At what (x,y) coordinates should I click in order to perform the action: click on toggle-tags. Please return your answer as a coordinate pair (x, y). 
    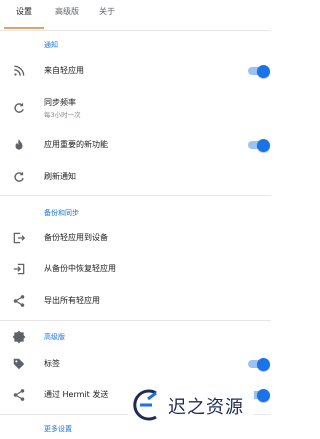
    Looking at the image, I should click on (259, 364).